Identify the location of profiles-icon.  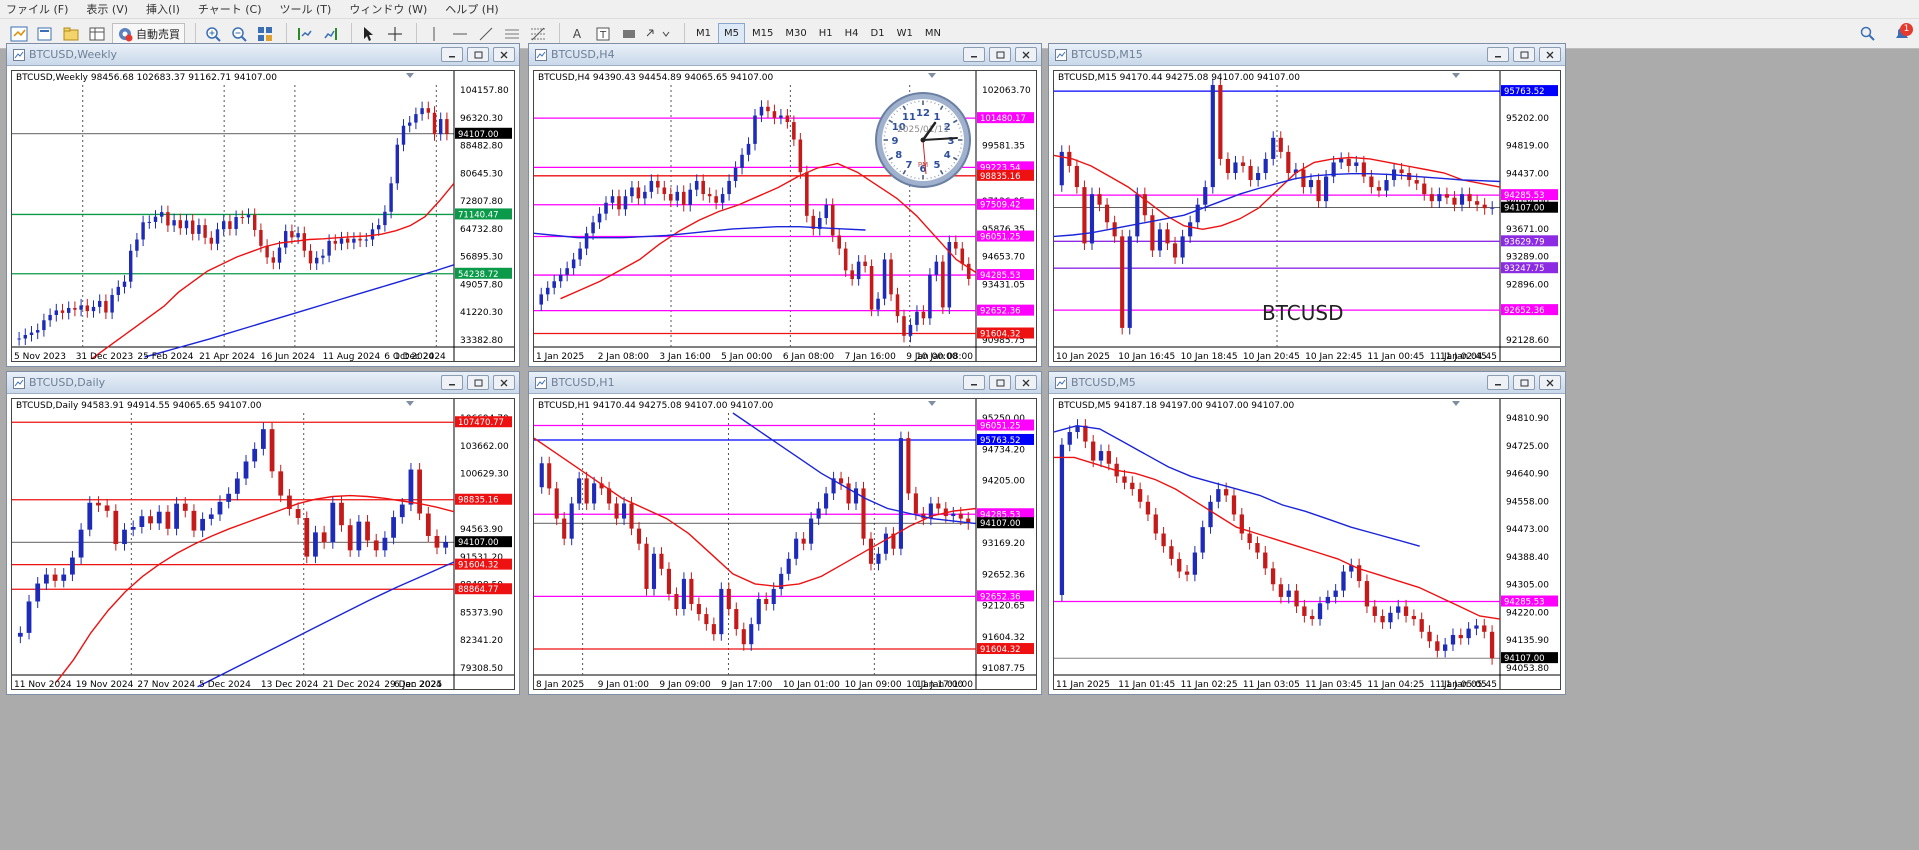
(45, 34).